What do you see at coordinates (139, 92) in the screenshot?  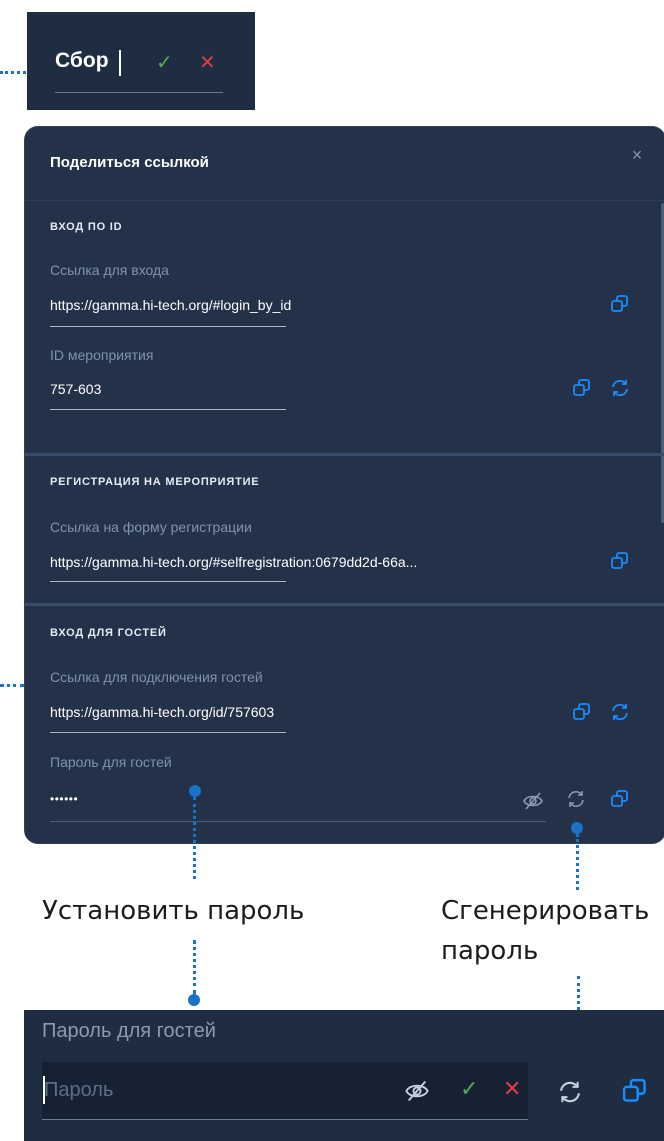 I see `input-underline` at bounding box center [139, 92].